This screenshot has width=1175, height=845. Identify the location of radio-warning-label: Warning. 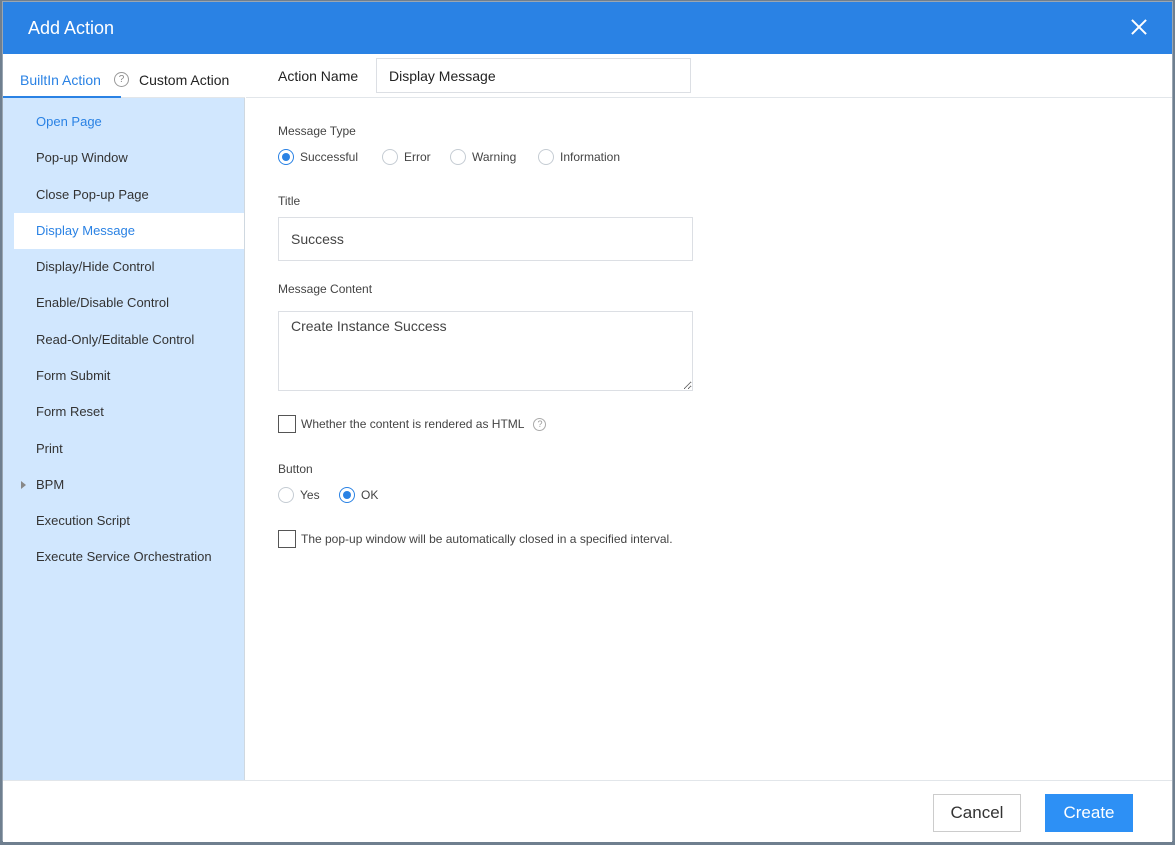
(494, 157).